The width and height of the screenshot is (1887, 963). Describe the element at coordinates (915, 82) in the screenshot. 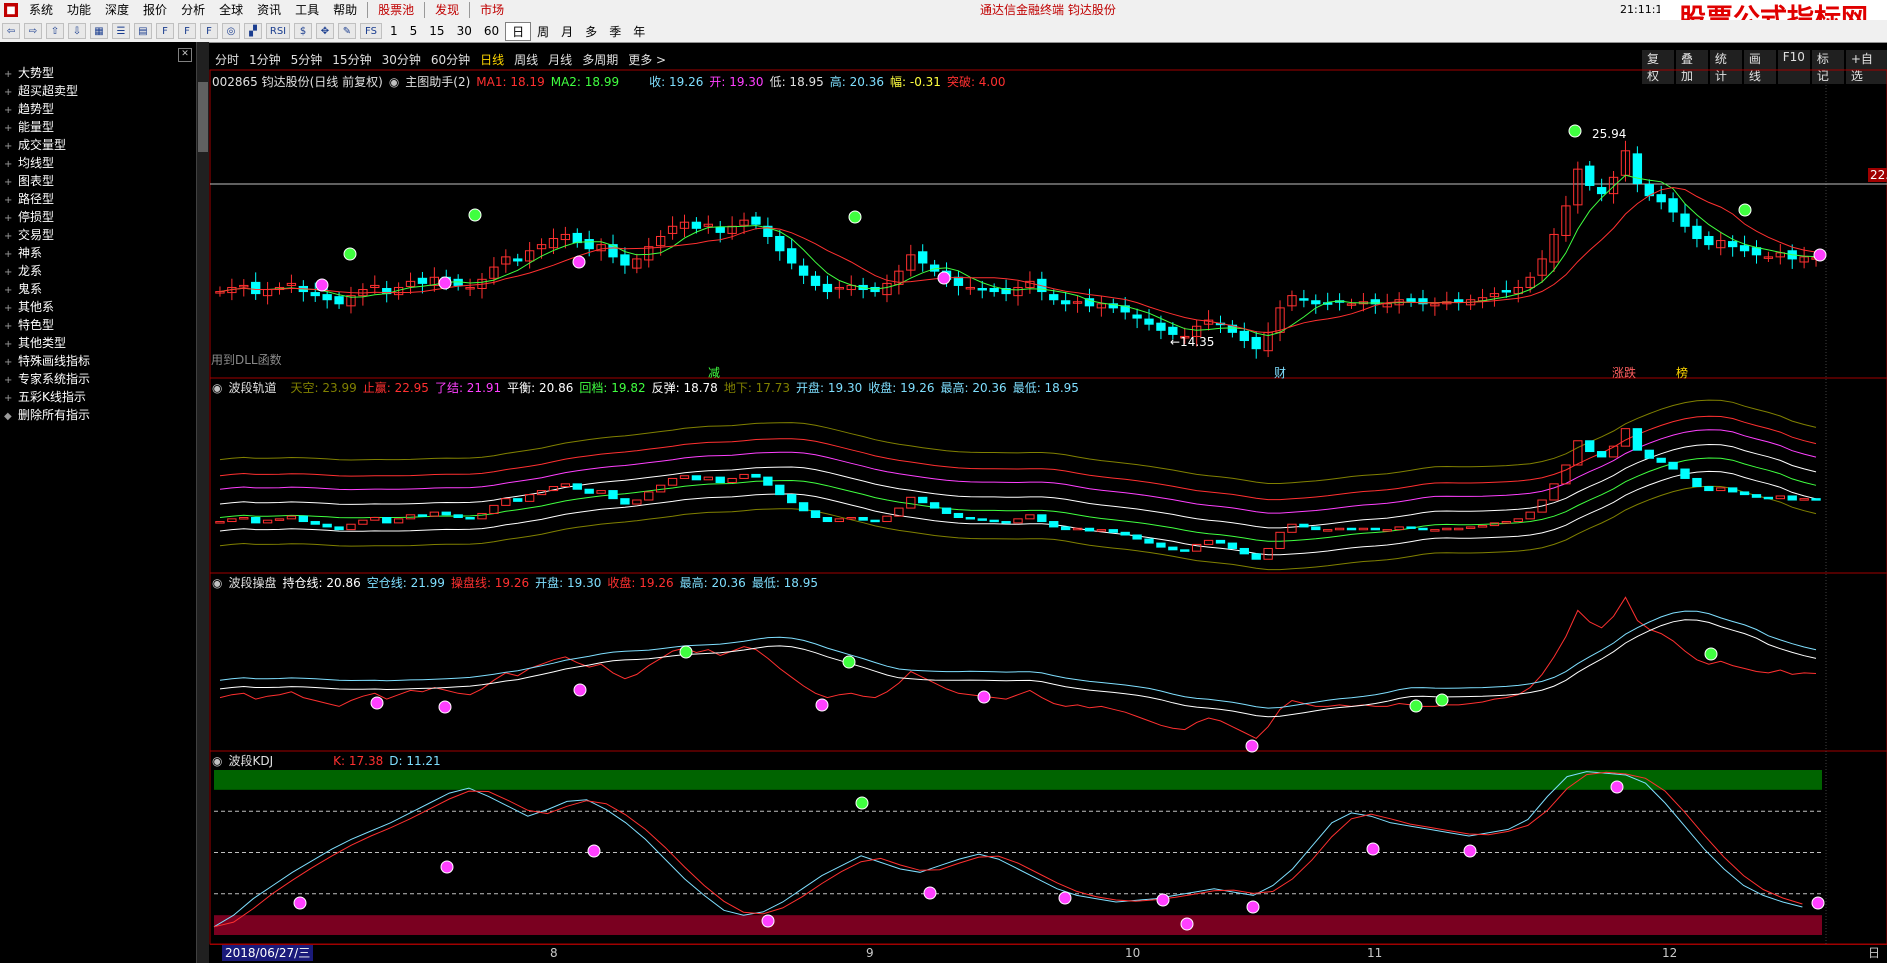

I see `change-value: 幅: -0.31` at that location.